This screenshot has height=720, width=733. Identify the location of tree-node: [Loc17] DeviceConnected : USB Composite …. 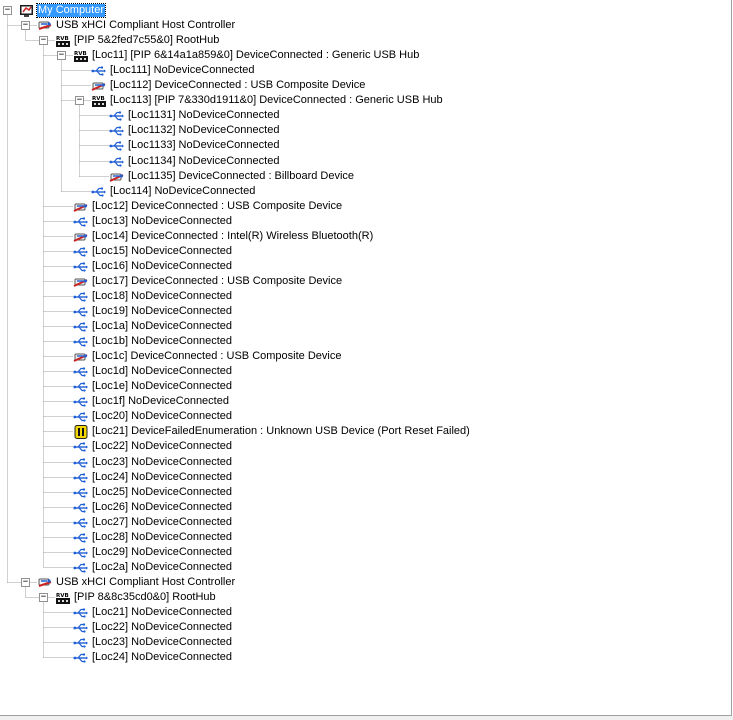
(208, 281).